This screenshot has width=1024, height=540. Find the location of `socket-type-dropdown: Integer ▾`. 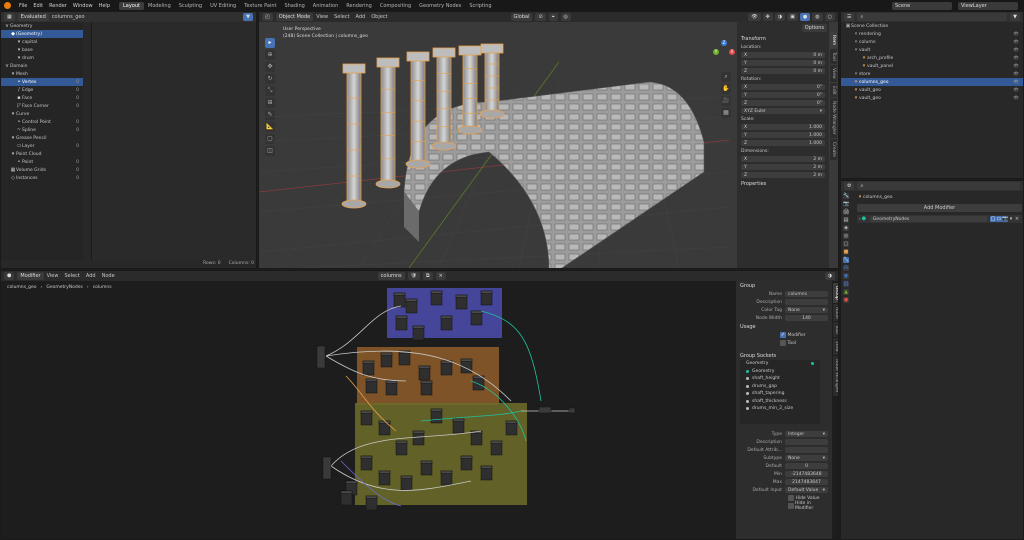

socket-type-dropdown: Integer ▾ is located at coordinates (806, 434).